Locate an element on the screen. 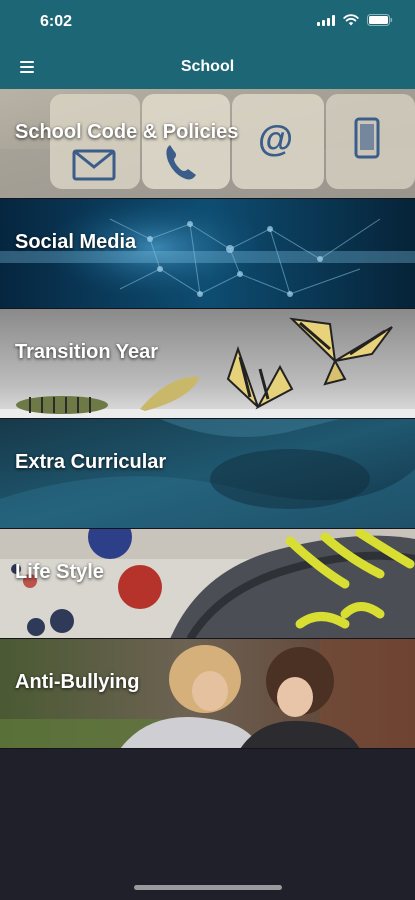 The width and height of the screenshot is (415, 900). page-title: School is located at coordinates (207, 66).